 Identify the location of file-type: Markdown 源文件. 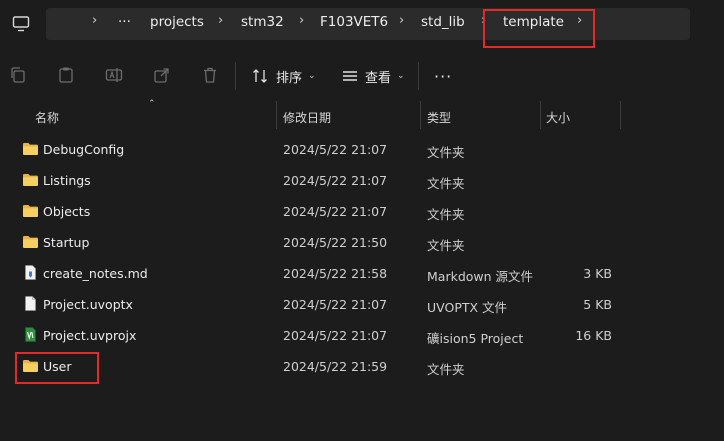
(480, 276).